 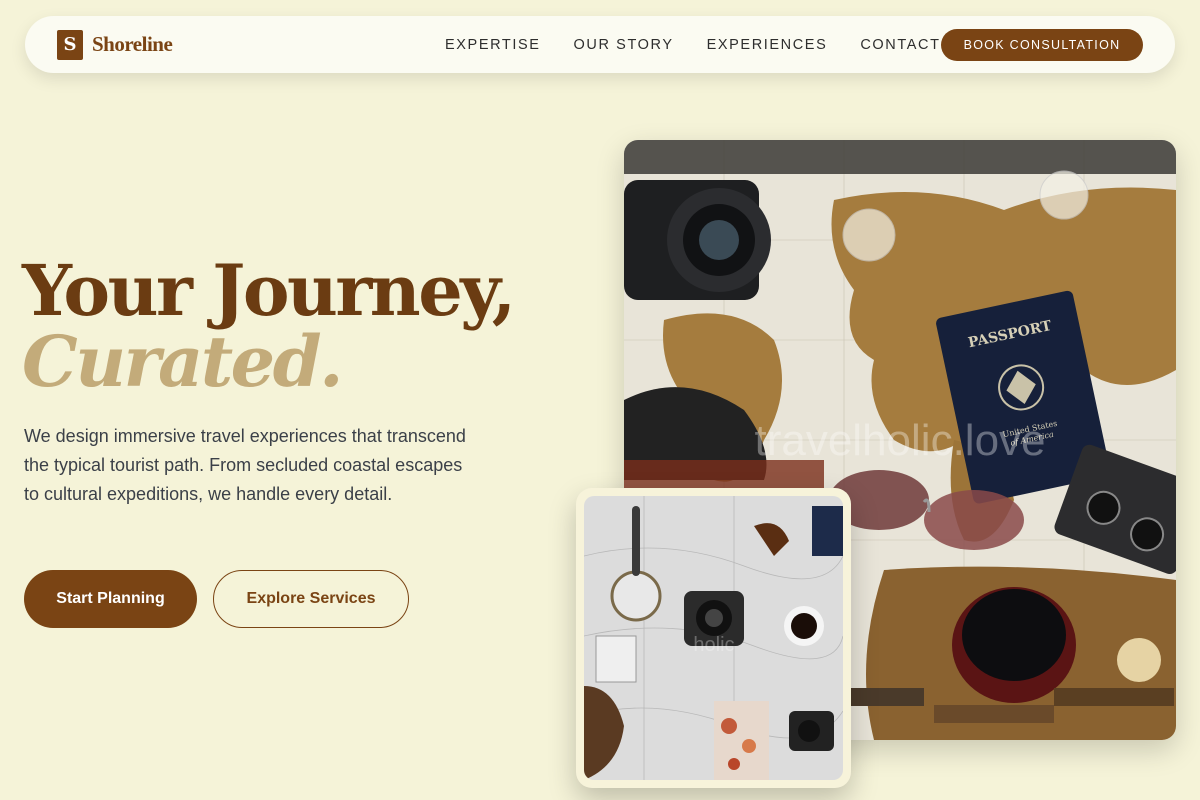 I want to click on nav-link-expertise: EXPERTISE, so click(x=493, y=45).